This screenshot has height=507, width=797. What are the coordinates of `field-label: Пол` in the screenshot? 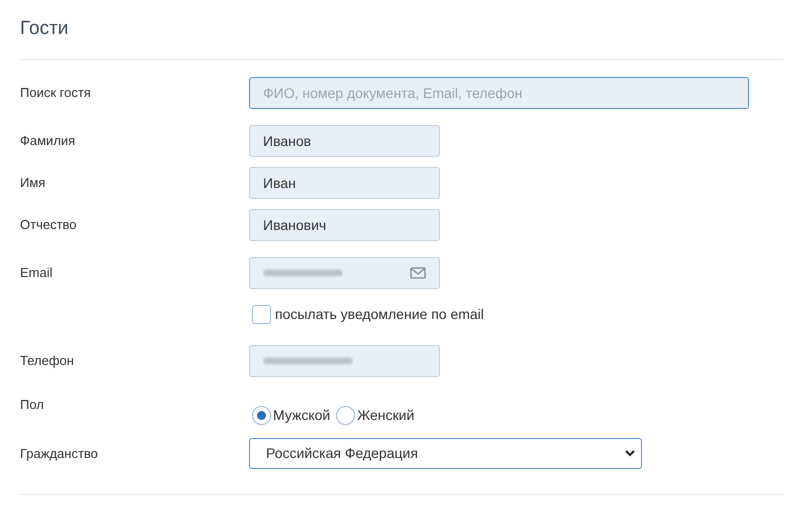 It's located at (32, 405).